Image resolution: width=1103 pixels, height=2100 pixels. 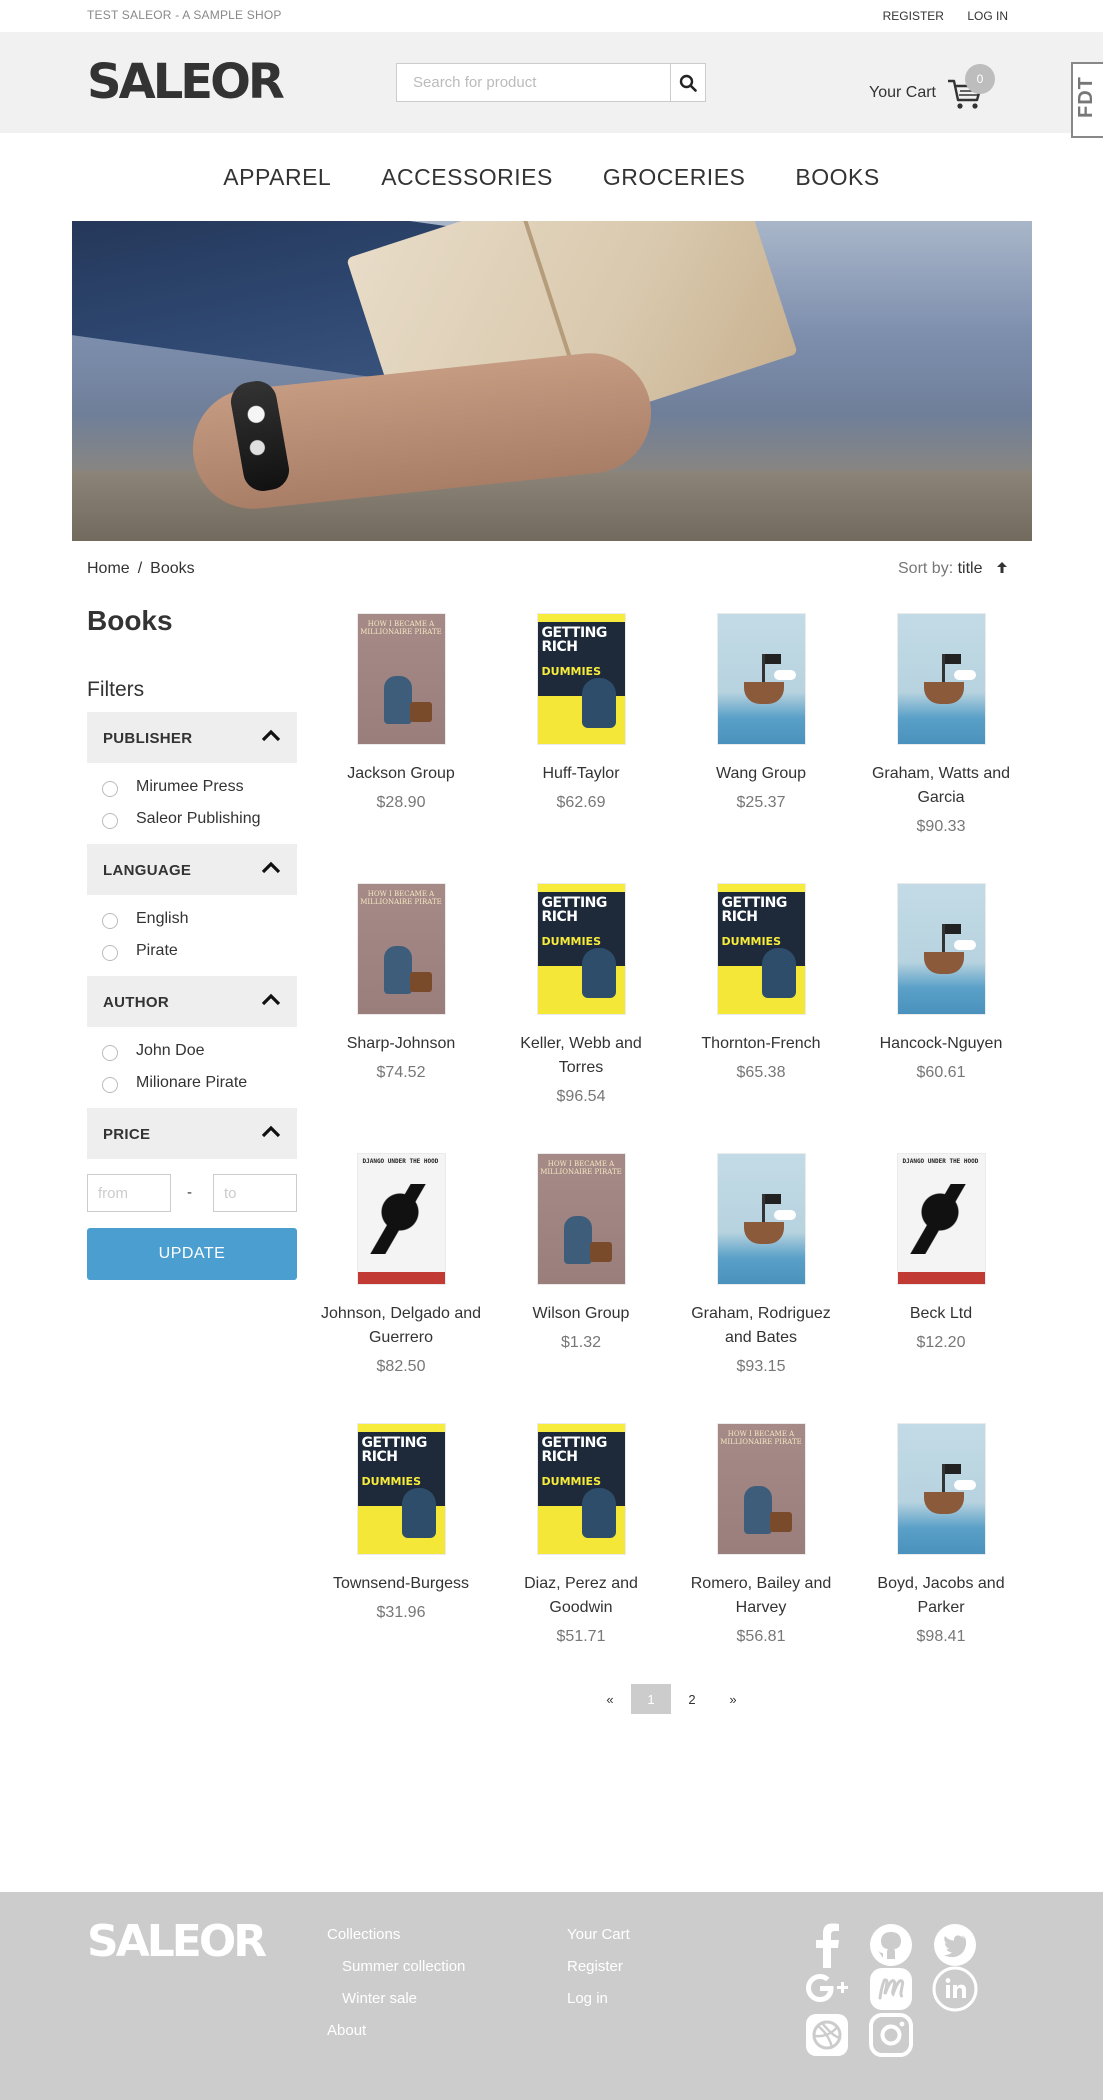 What do you see at coordinates (401, 1326) in the screenshot?
I see `product-name: Johnson, Delgado and Guerrero` at bounding box center [401, 1326].